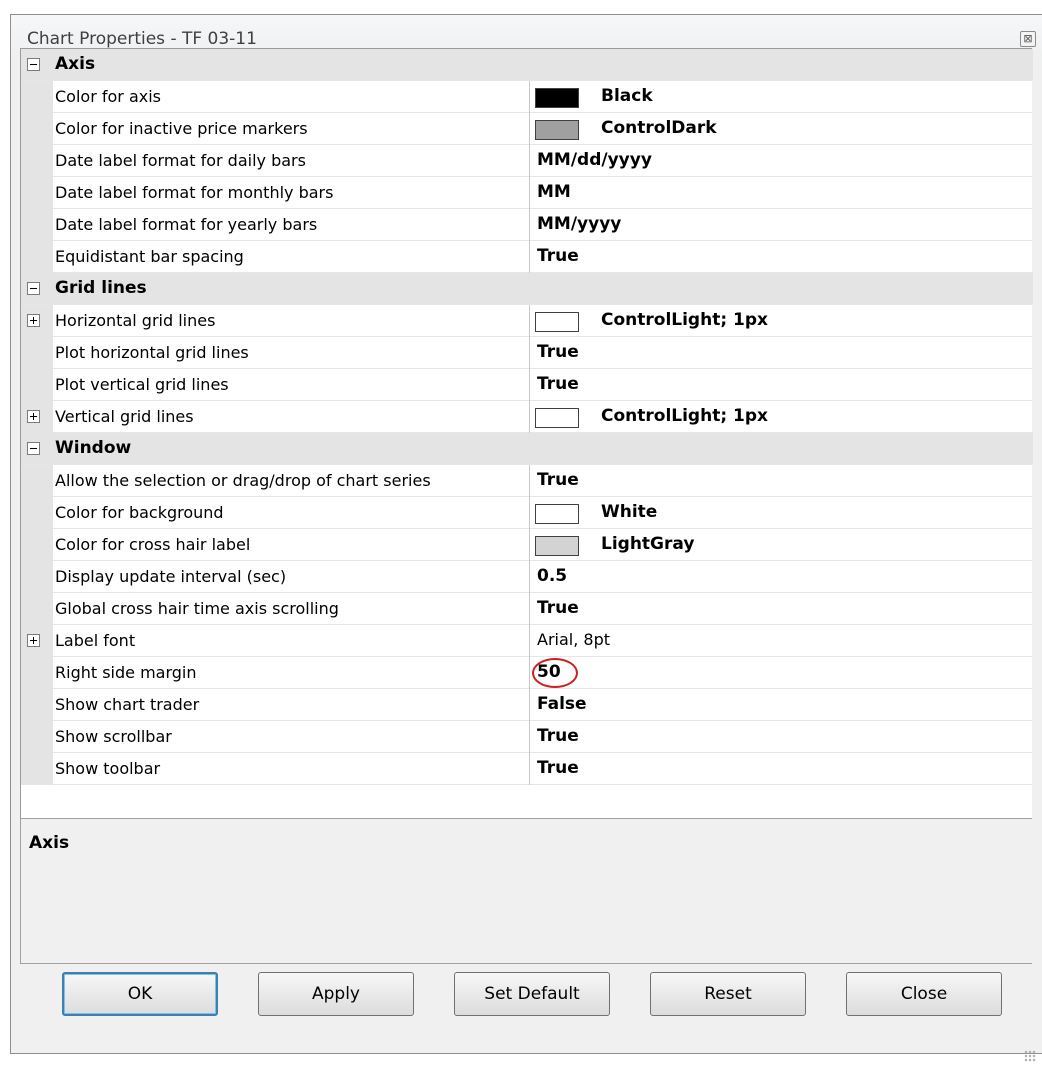 The image size is (1042, 1068). What do you see at coordinates (594, 160) in the screenshot?
I see `property-value: MM/dd/yyyy` at bounding box center [594, 160].